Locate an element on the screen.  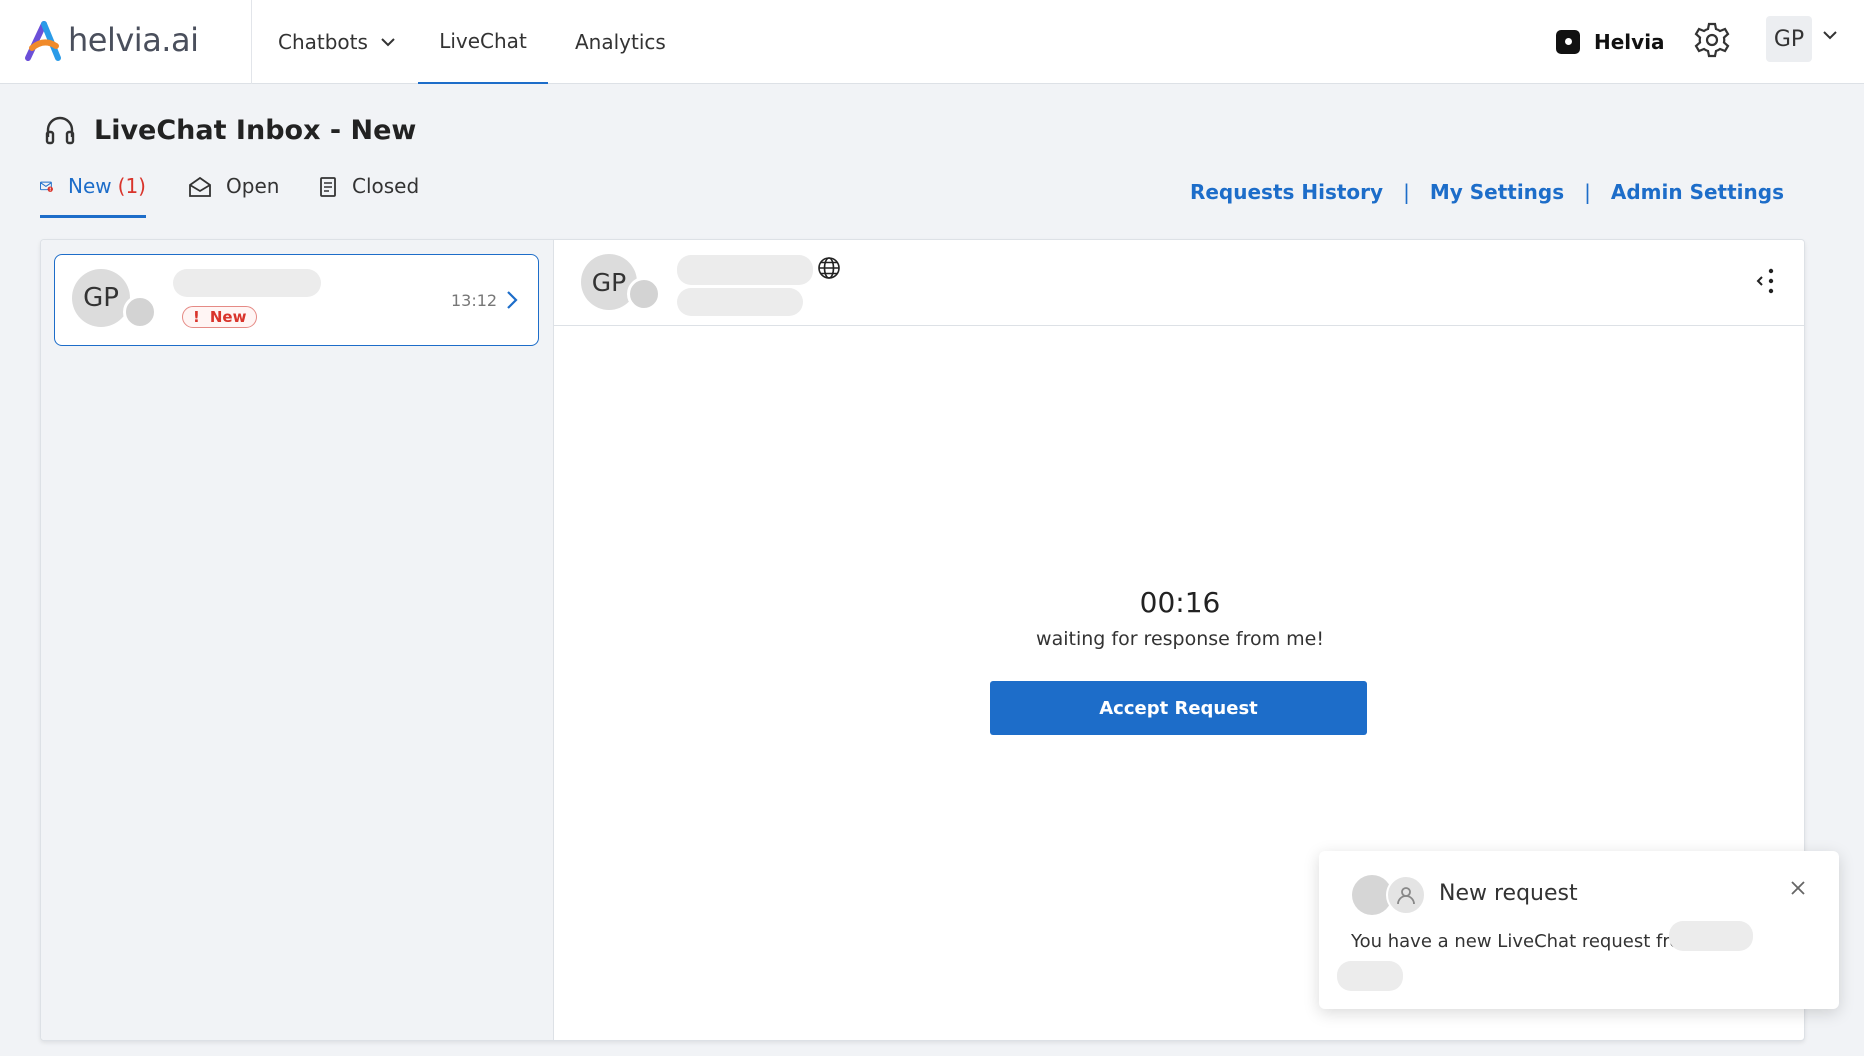
toast-title: New request is located at coordinates (1508, 893).